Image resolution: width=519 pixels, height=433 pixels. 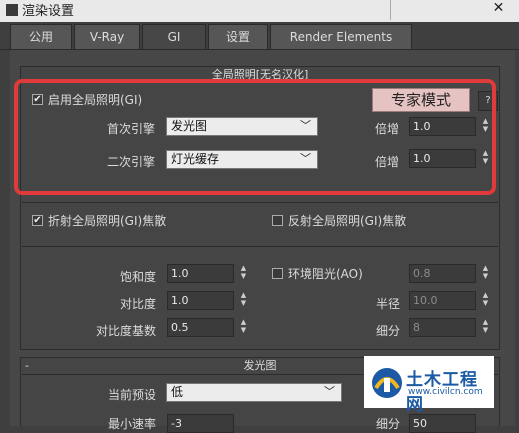 I want to click on app-icon, so click(x=12, y=10).